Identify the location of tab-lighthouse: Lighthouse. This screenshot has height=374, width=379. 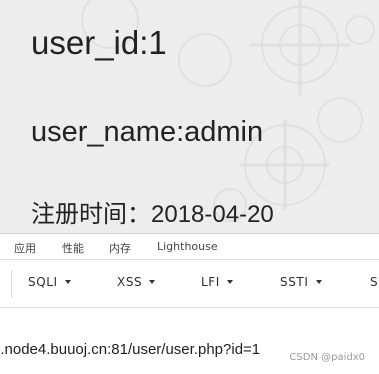
(187, 246).